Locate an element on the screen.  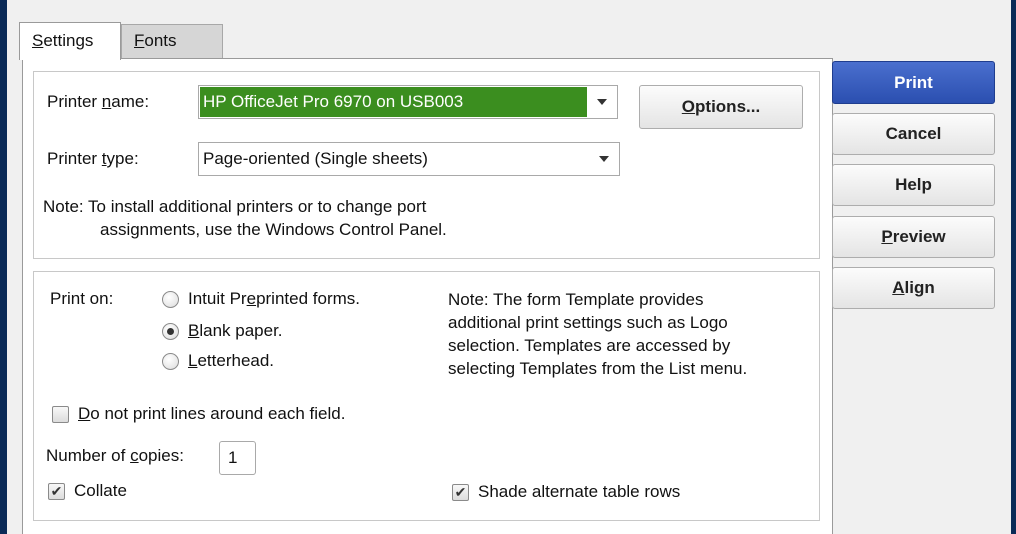
printer-type-label: Printer type: is located at coordinates (93, 158).